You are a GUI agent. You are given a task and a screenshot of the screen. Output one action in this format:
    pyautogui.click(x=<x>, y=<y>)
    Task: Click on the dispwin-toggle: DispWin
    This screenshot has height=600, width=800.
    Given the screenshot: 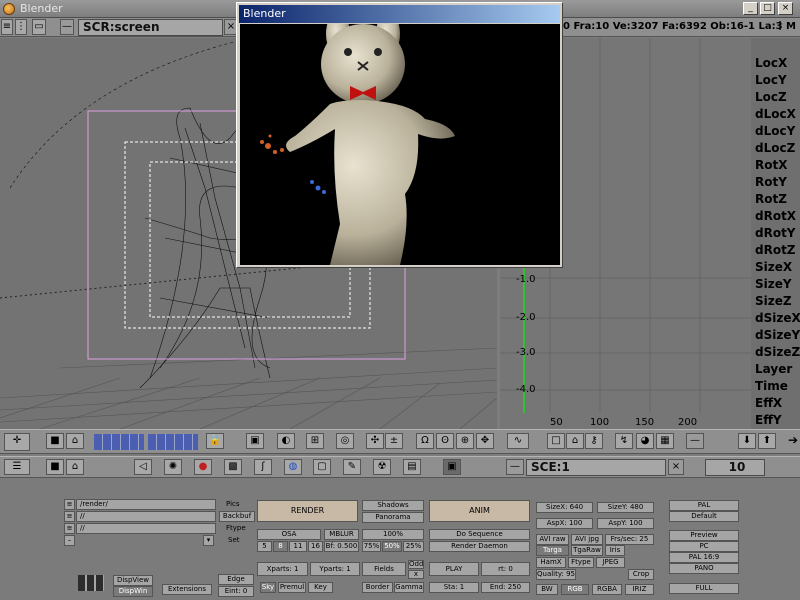 What is the action you would take?
    pyautogui.click(x=133, y=591)
    